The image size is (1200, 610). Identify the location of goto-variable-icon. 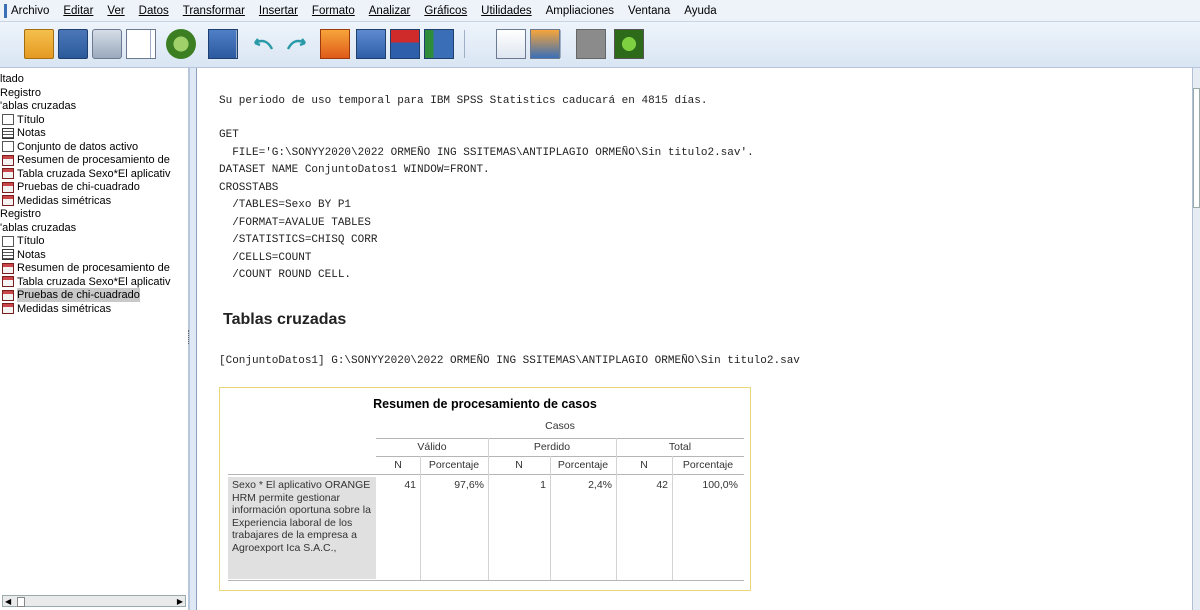
(371, 44).